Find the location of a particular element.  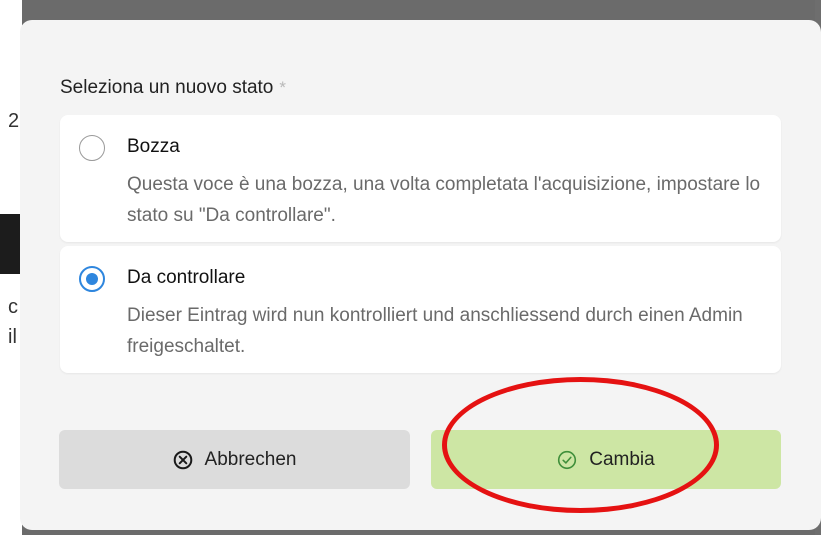

background-page: 2 c il is located at coordinates (11, 267).